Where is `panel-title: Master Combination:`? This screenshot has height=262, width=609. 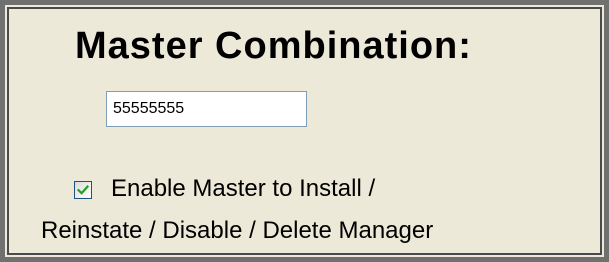
panel-title: Master Combination: is located at coordinates (273, 46).